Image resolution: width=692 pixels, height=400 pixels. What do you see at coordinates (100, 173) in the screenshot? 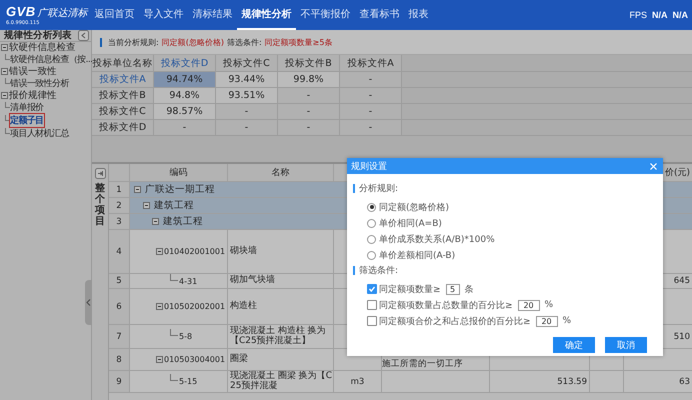
I see `export-icon` at bounding box center [100, 173].